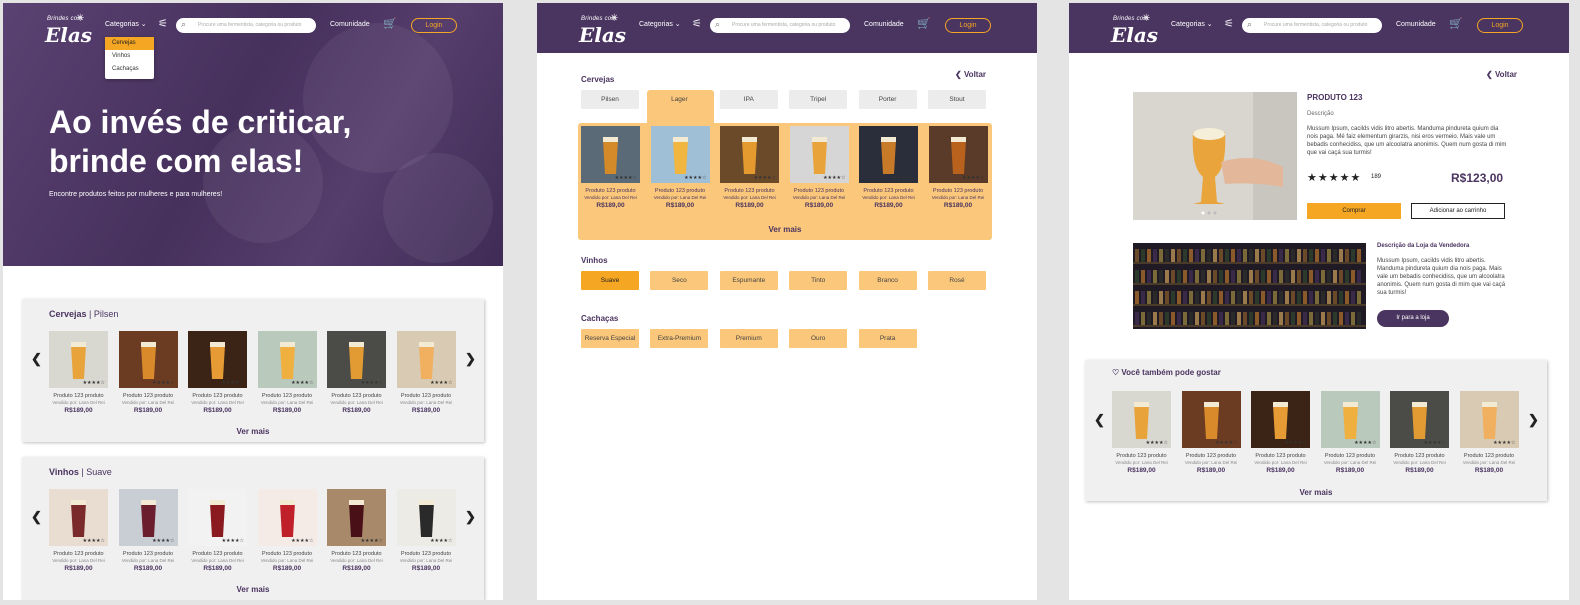 Image resolution: width=1580 pixels, height=605 pixels. Describe the element at coordinates (129, 69) in the screenshot. I see `dropdown-item-cachacas: Cachaças` at that location.